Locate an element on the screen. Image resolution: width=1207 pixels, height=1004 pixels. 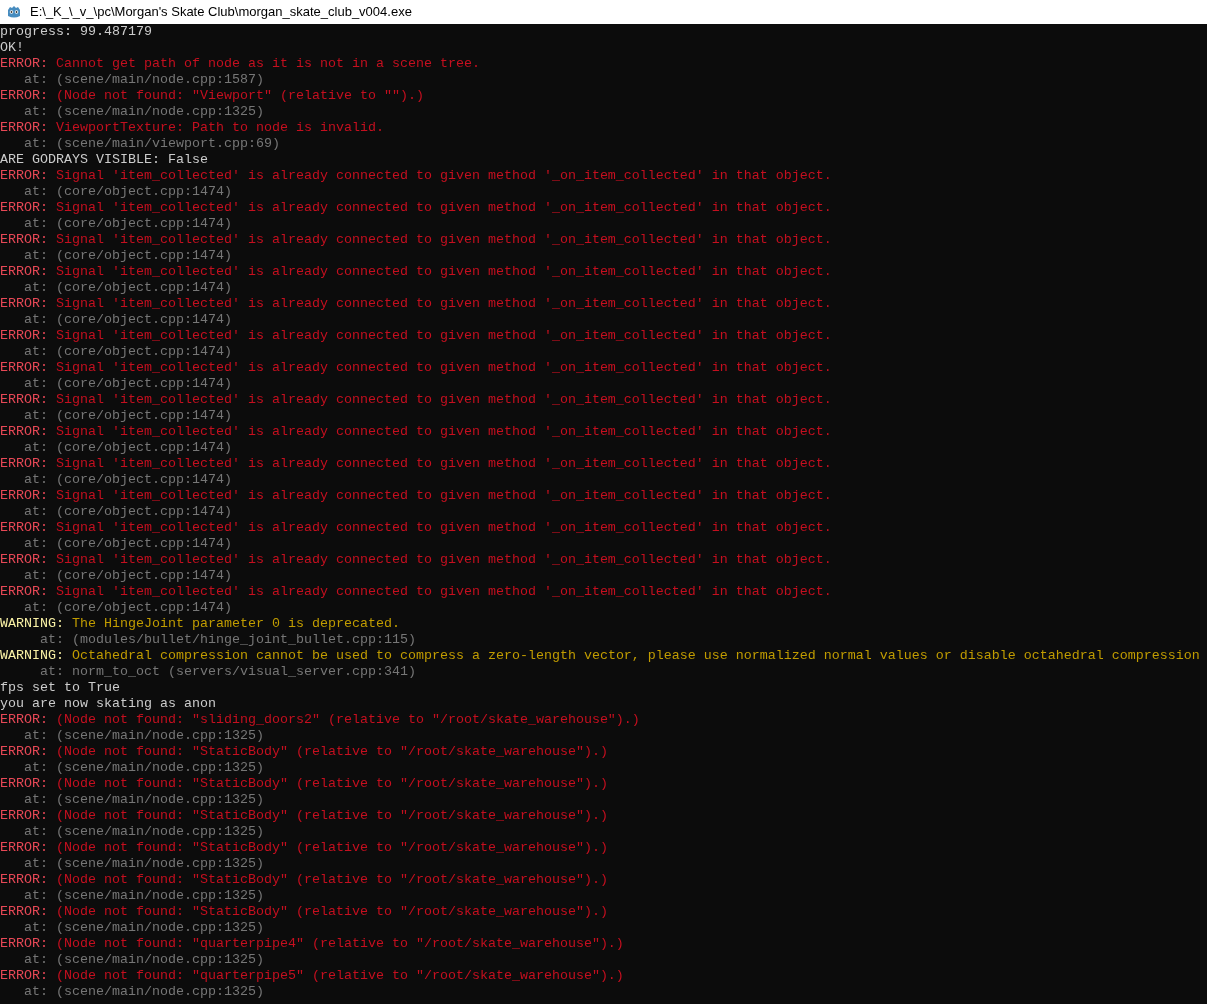
trace-line: at: (scene/main/viewport.cpp:69) is located at coordinates (152, 143).